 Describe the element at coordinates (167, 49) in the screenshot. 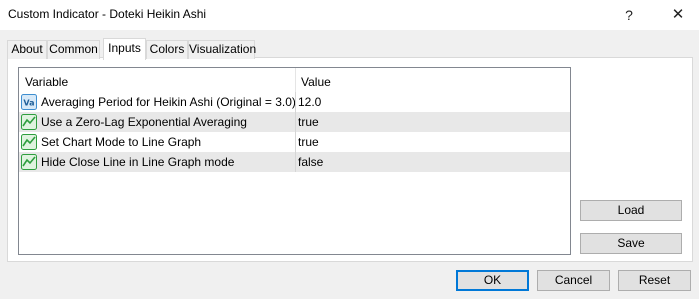

I see `tab-colors: Colors` at that location.